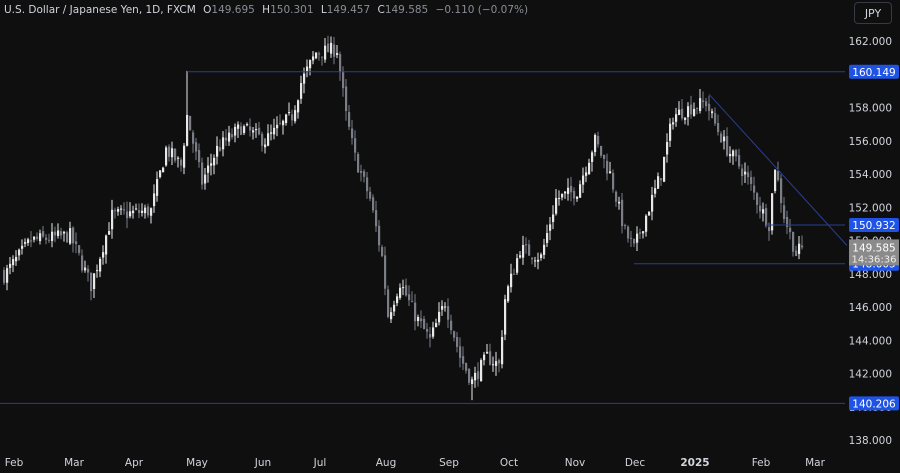 The width and height of the screenshot is (900, 473). Describe the element at coordinates (292, 10) in the screenshot. I see `high-value: 150.301` at that location.